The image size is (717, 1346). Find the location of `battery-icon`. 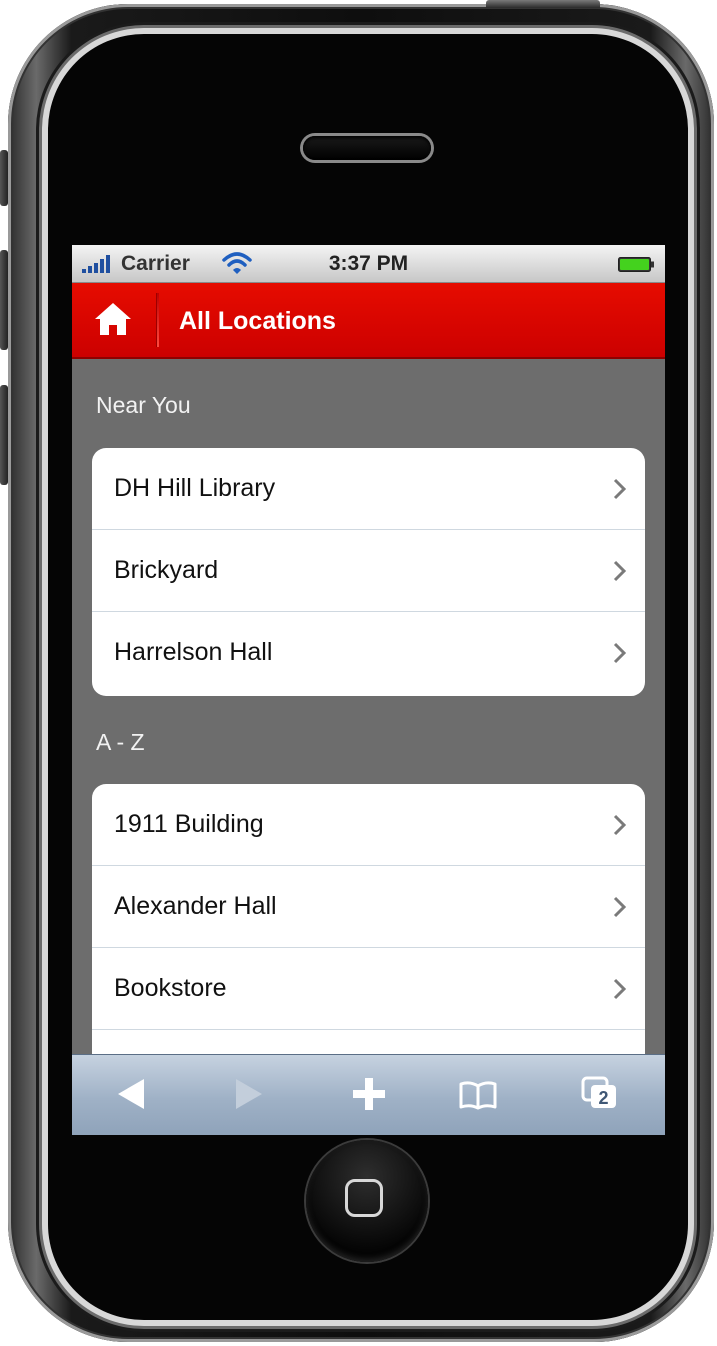

battery-icon is located at coordinates (636, 264).